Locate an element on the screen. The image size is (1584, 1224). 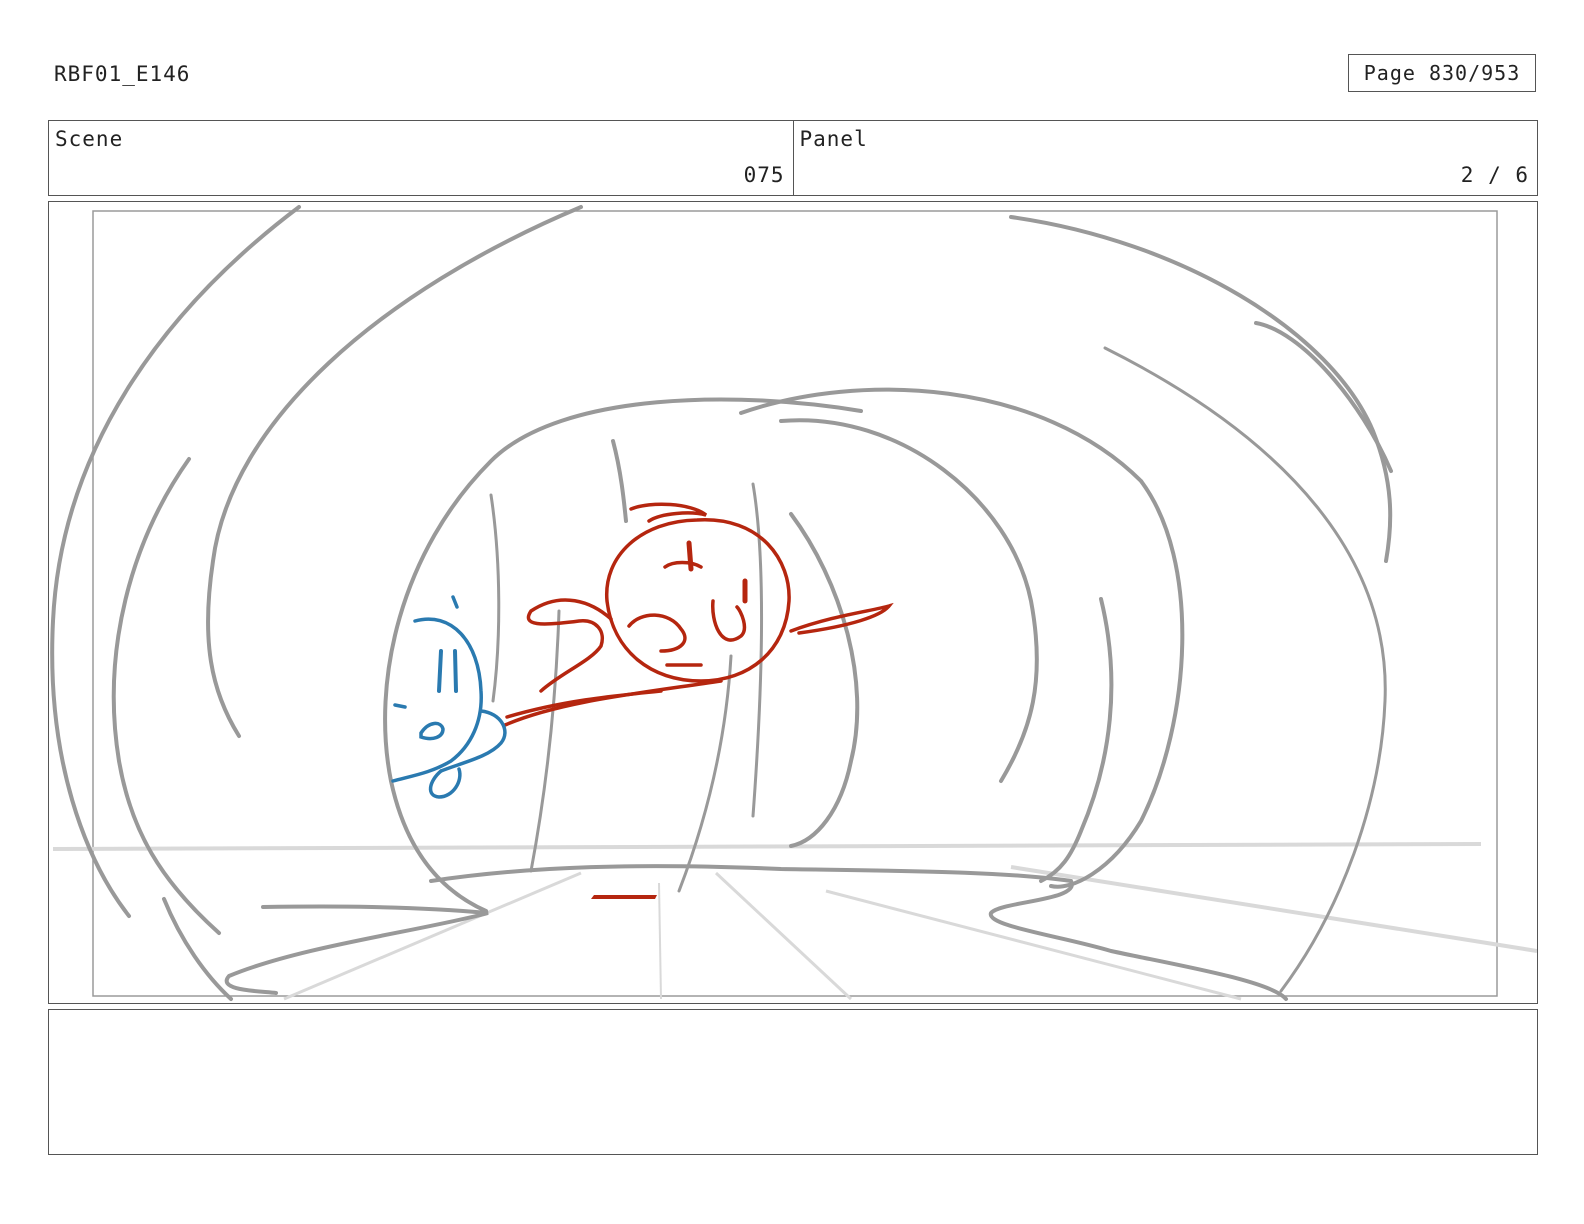
floor-mark is located at coordinates (624, 897).